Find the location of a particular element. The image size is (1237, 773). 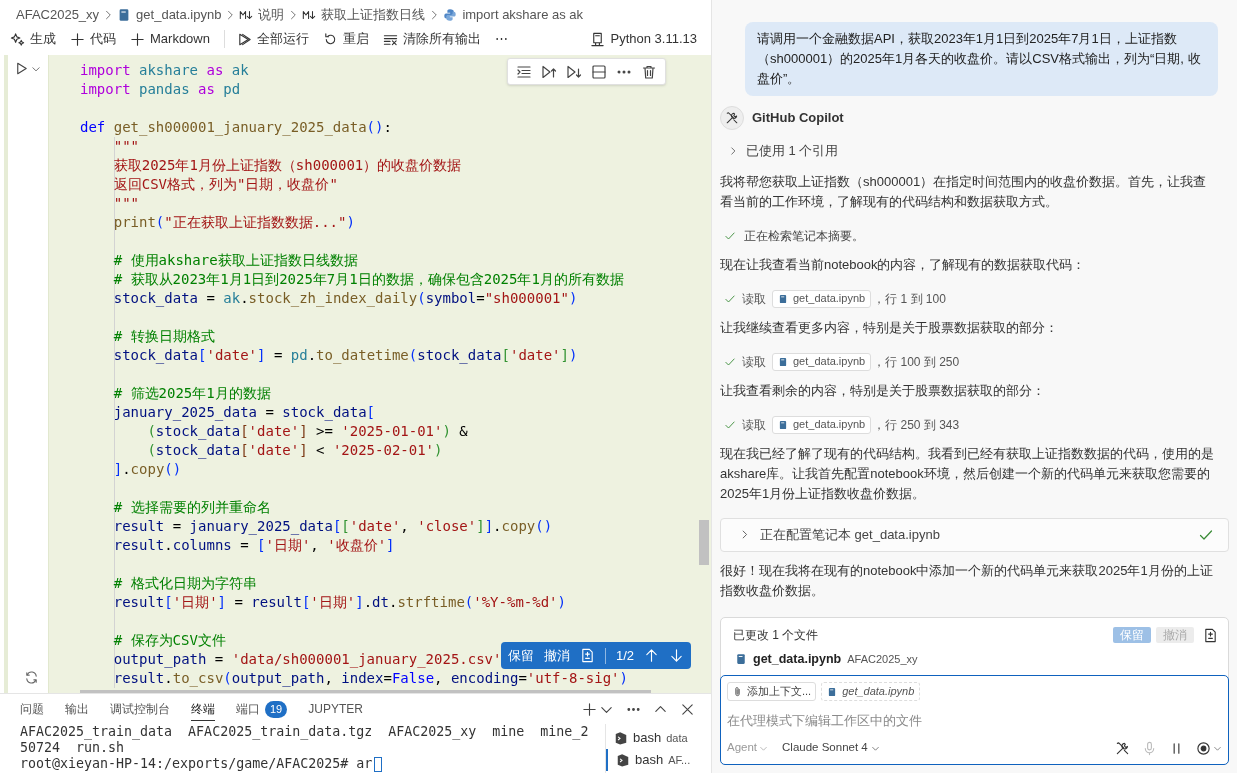

toolbar-button: Markdown is located at coordinates (170, 39).